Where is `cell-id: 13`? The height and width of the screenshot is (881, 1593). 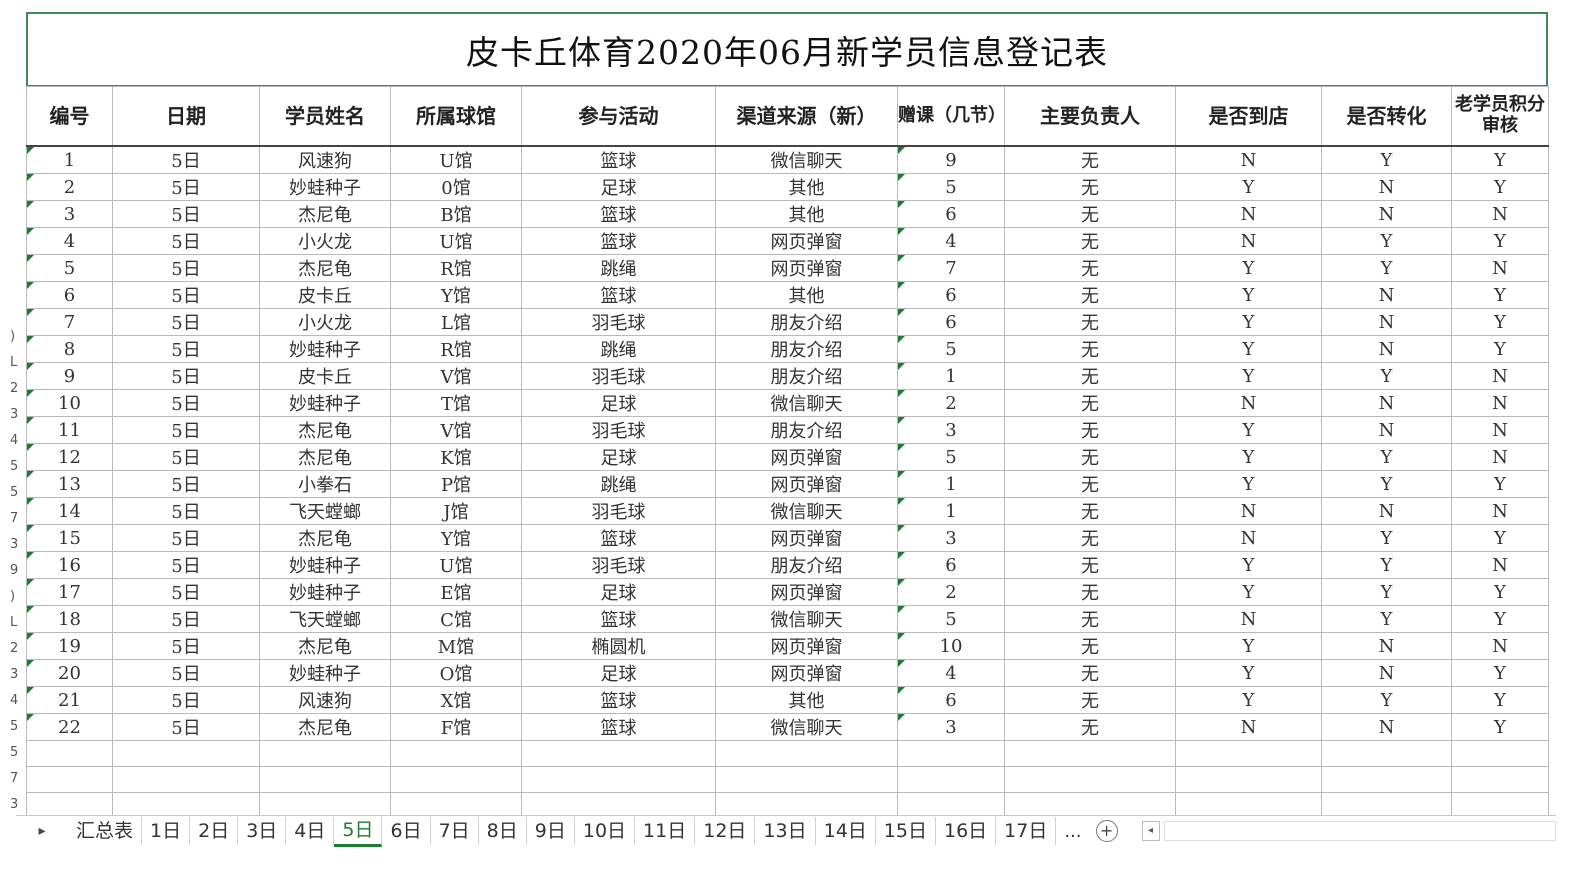
cell-id: 13 is located at coordinates (69, 484).